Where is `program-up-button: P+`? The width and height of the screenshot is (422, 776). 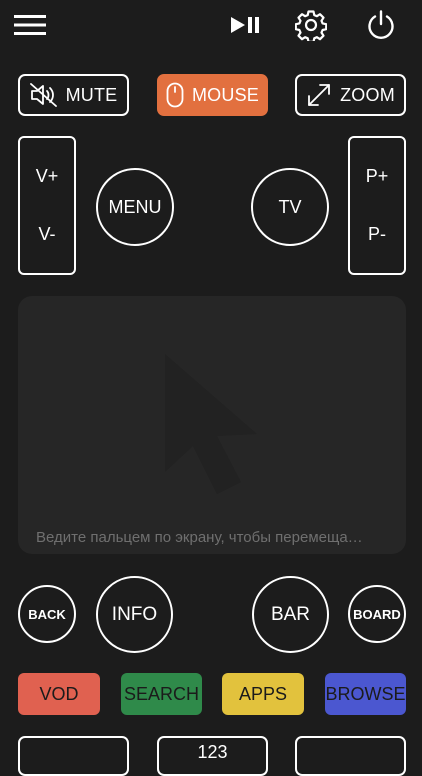
program-up-button: P+ is located at coordinates (377, 176).